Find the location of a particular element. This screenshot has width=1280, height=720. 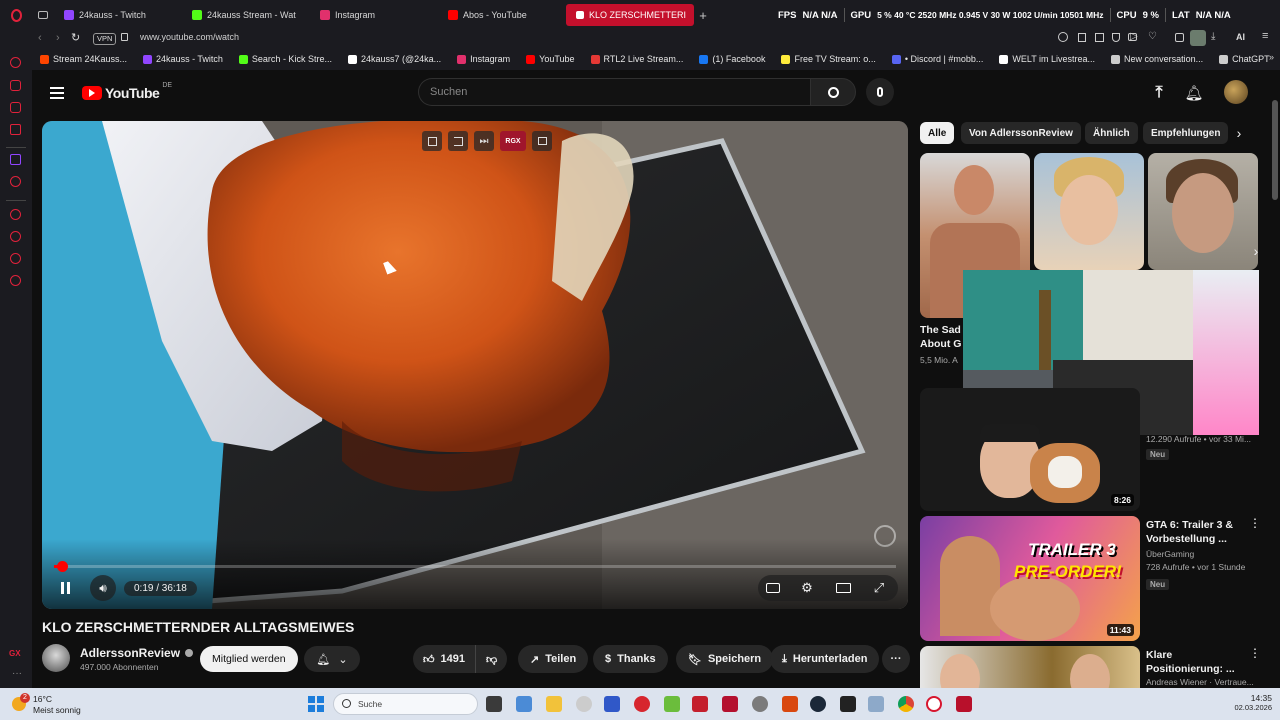

save-button: 🔖︎ Speichern is located at coordinates (725, 659).